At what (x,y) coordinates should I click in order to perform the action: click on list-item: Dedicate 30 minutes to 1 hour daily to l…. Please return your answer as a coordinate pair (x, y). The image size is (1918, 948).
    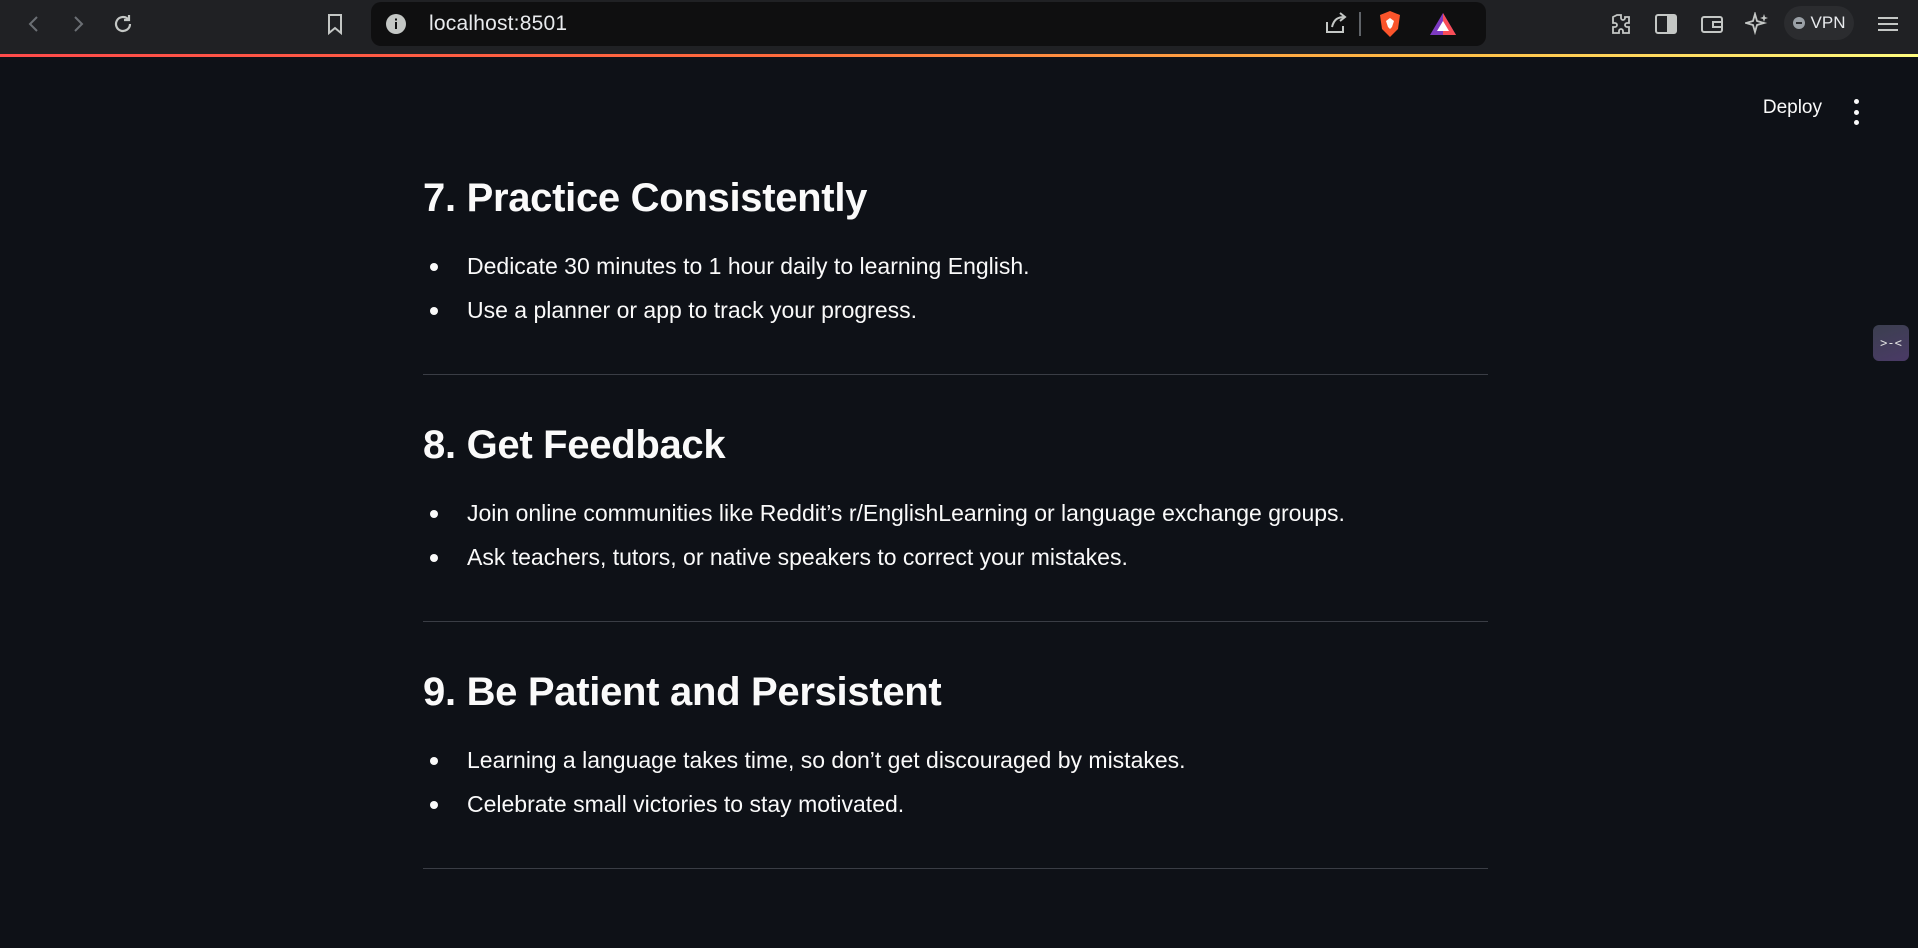
    Looking at the image, I should click on (955, 266).